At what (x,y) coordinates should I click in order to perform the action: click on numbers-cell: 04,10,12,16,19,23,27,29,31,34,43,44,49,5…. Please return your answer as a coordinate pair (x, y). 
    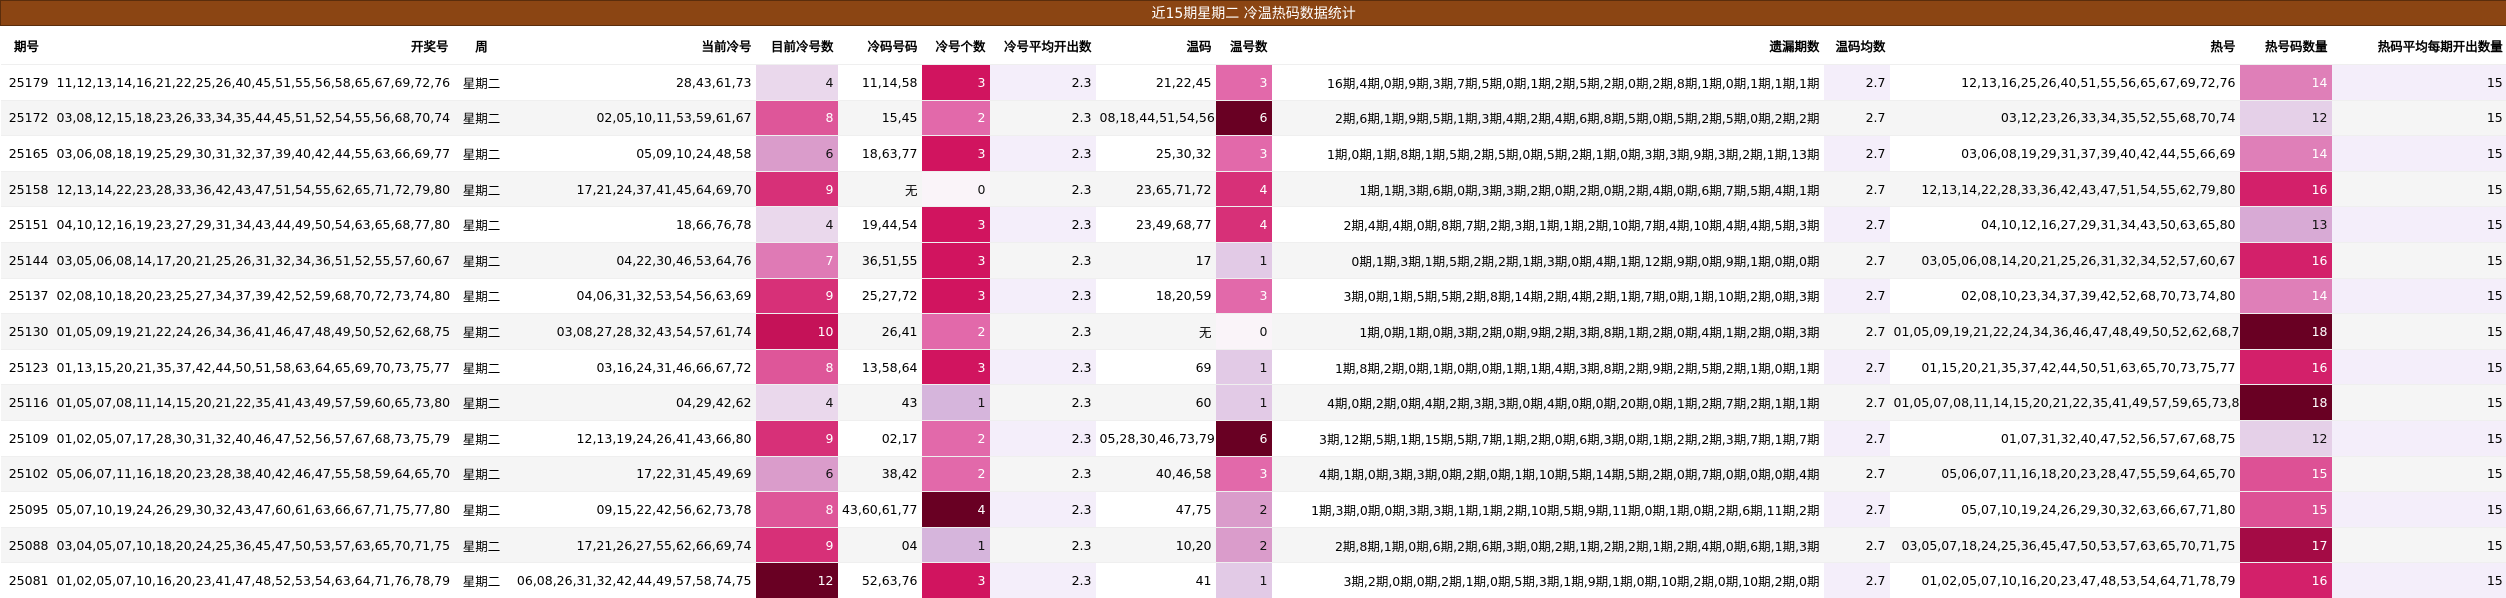
    Looking at the image, I should click on (253, 225).